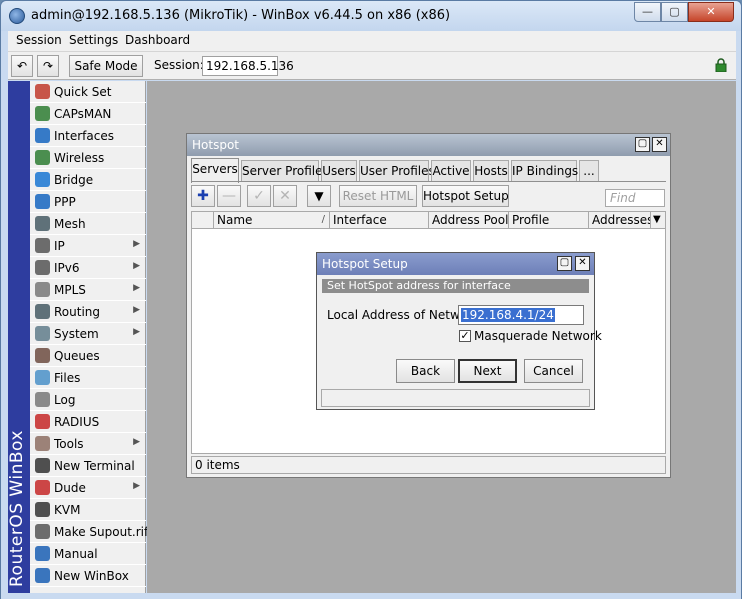 The image size is (742, 599). I want to click on back-button: Back, so click(425, 371).